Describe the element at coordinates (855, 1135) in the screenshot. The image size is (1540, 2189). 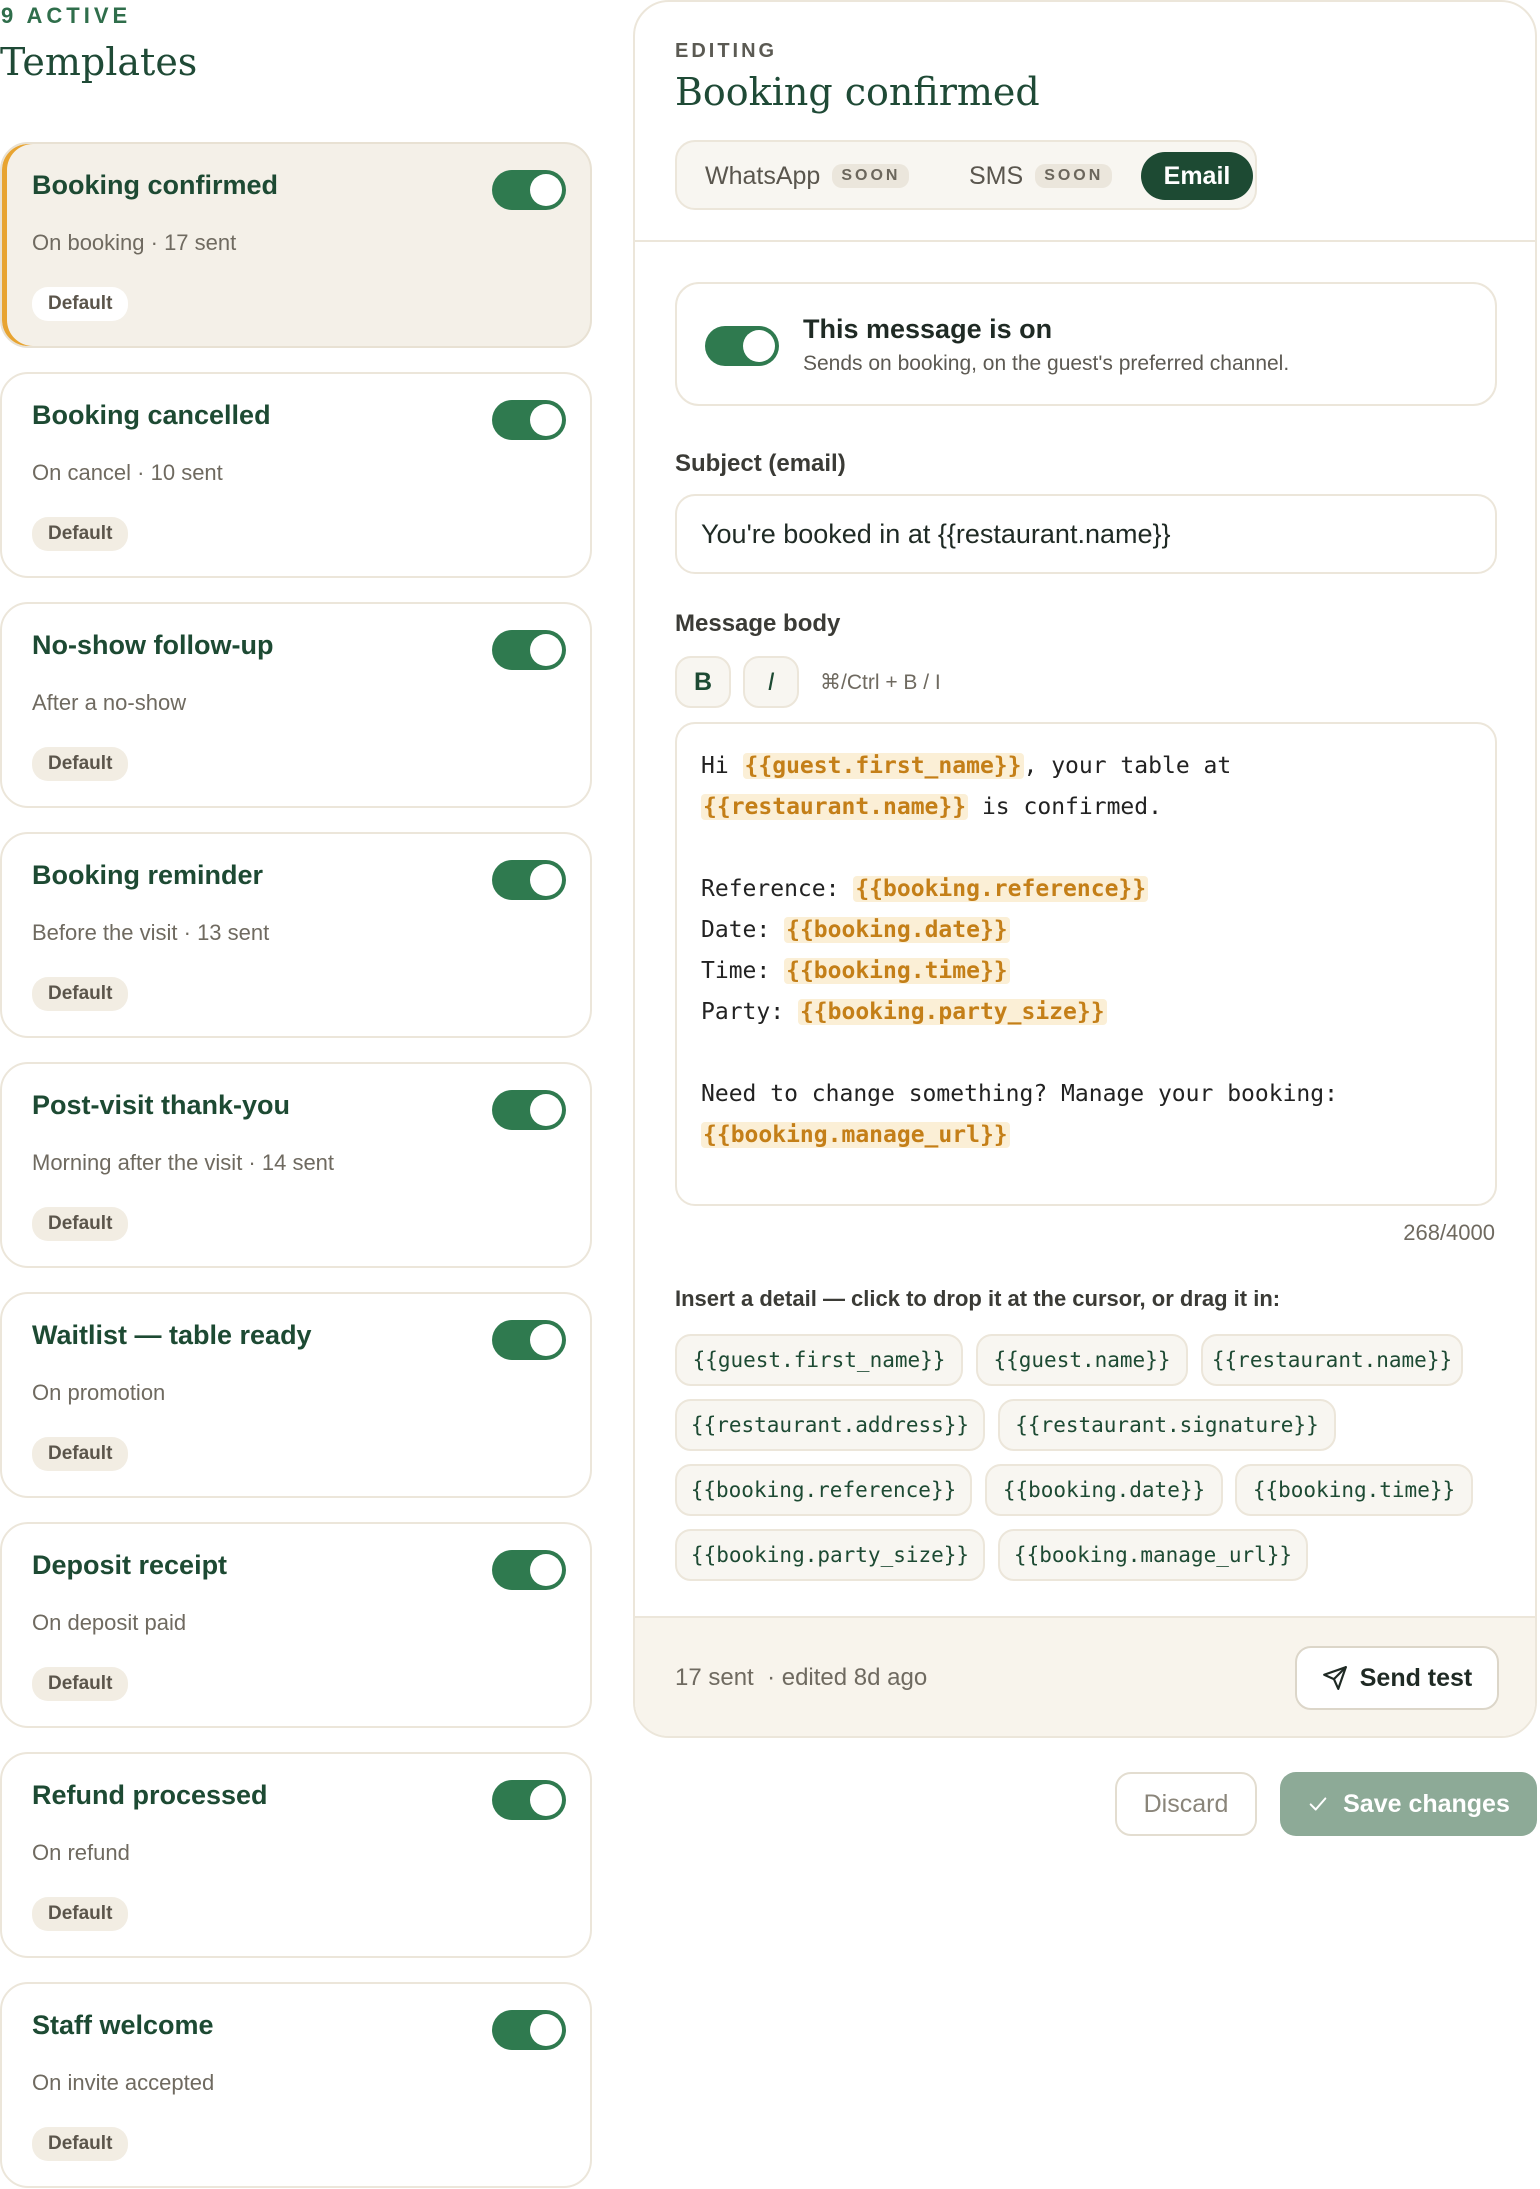
I see `variable-token: {{booking.manage_url}}` at that location.